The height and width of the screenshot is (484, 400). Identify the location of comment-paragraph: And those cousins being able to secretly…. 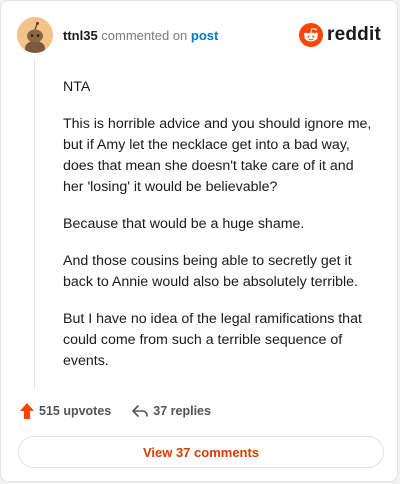
(210, 271).